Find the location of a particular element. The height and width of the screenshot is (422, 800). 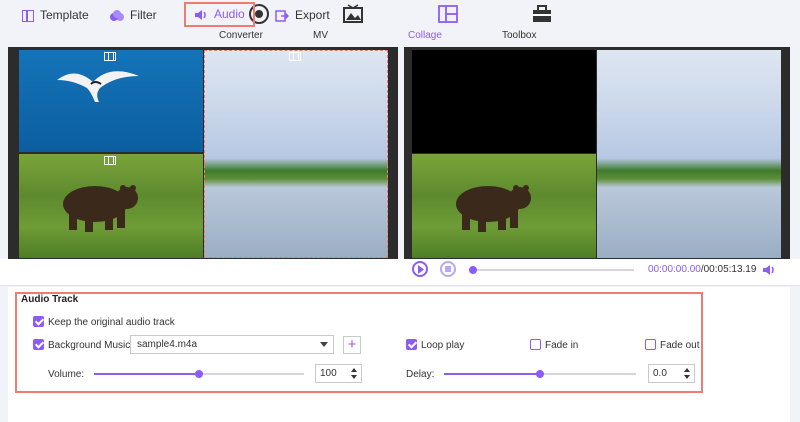

collage-cell-bird is located at coordinates (111, 101).